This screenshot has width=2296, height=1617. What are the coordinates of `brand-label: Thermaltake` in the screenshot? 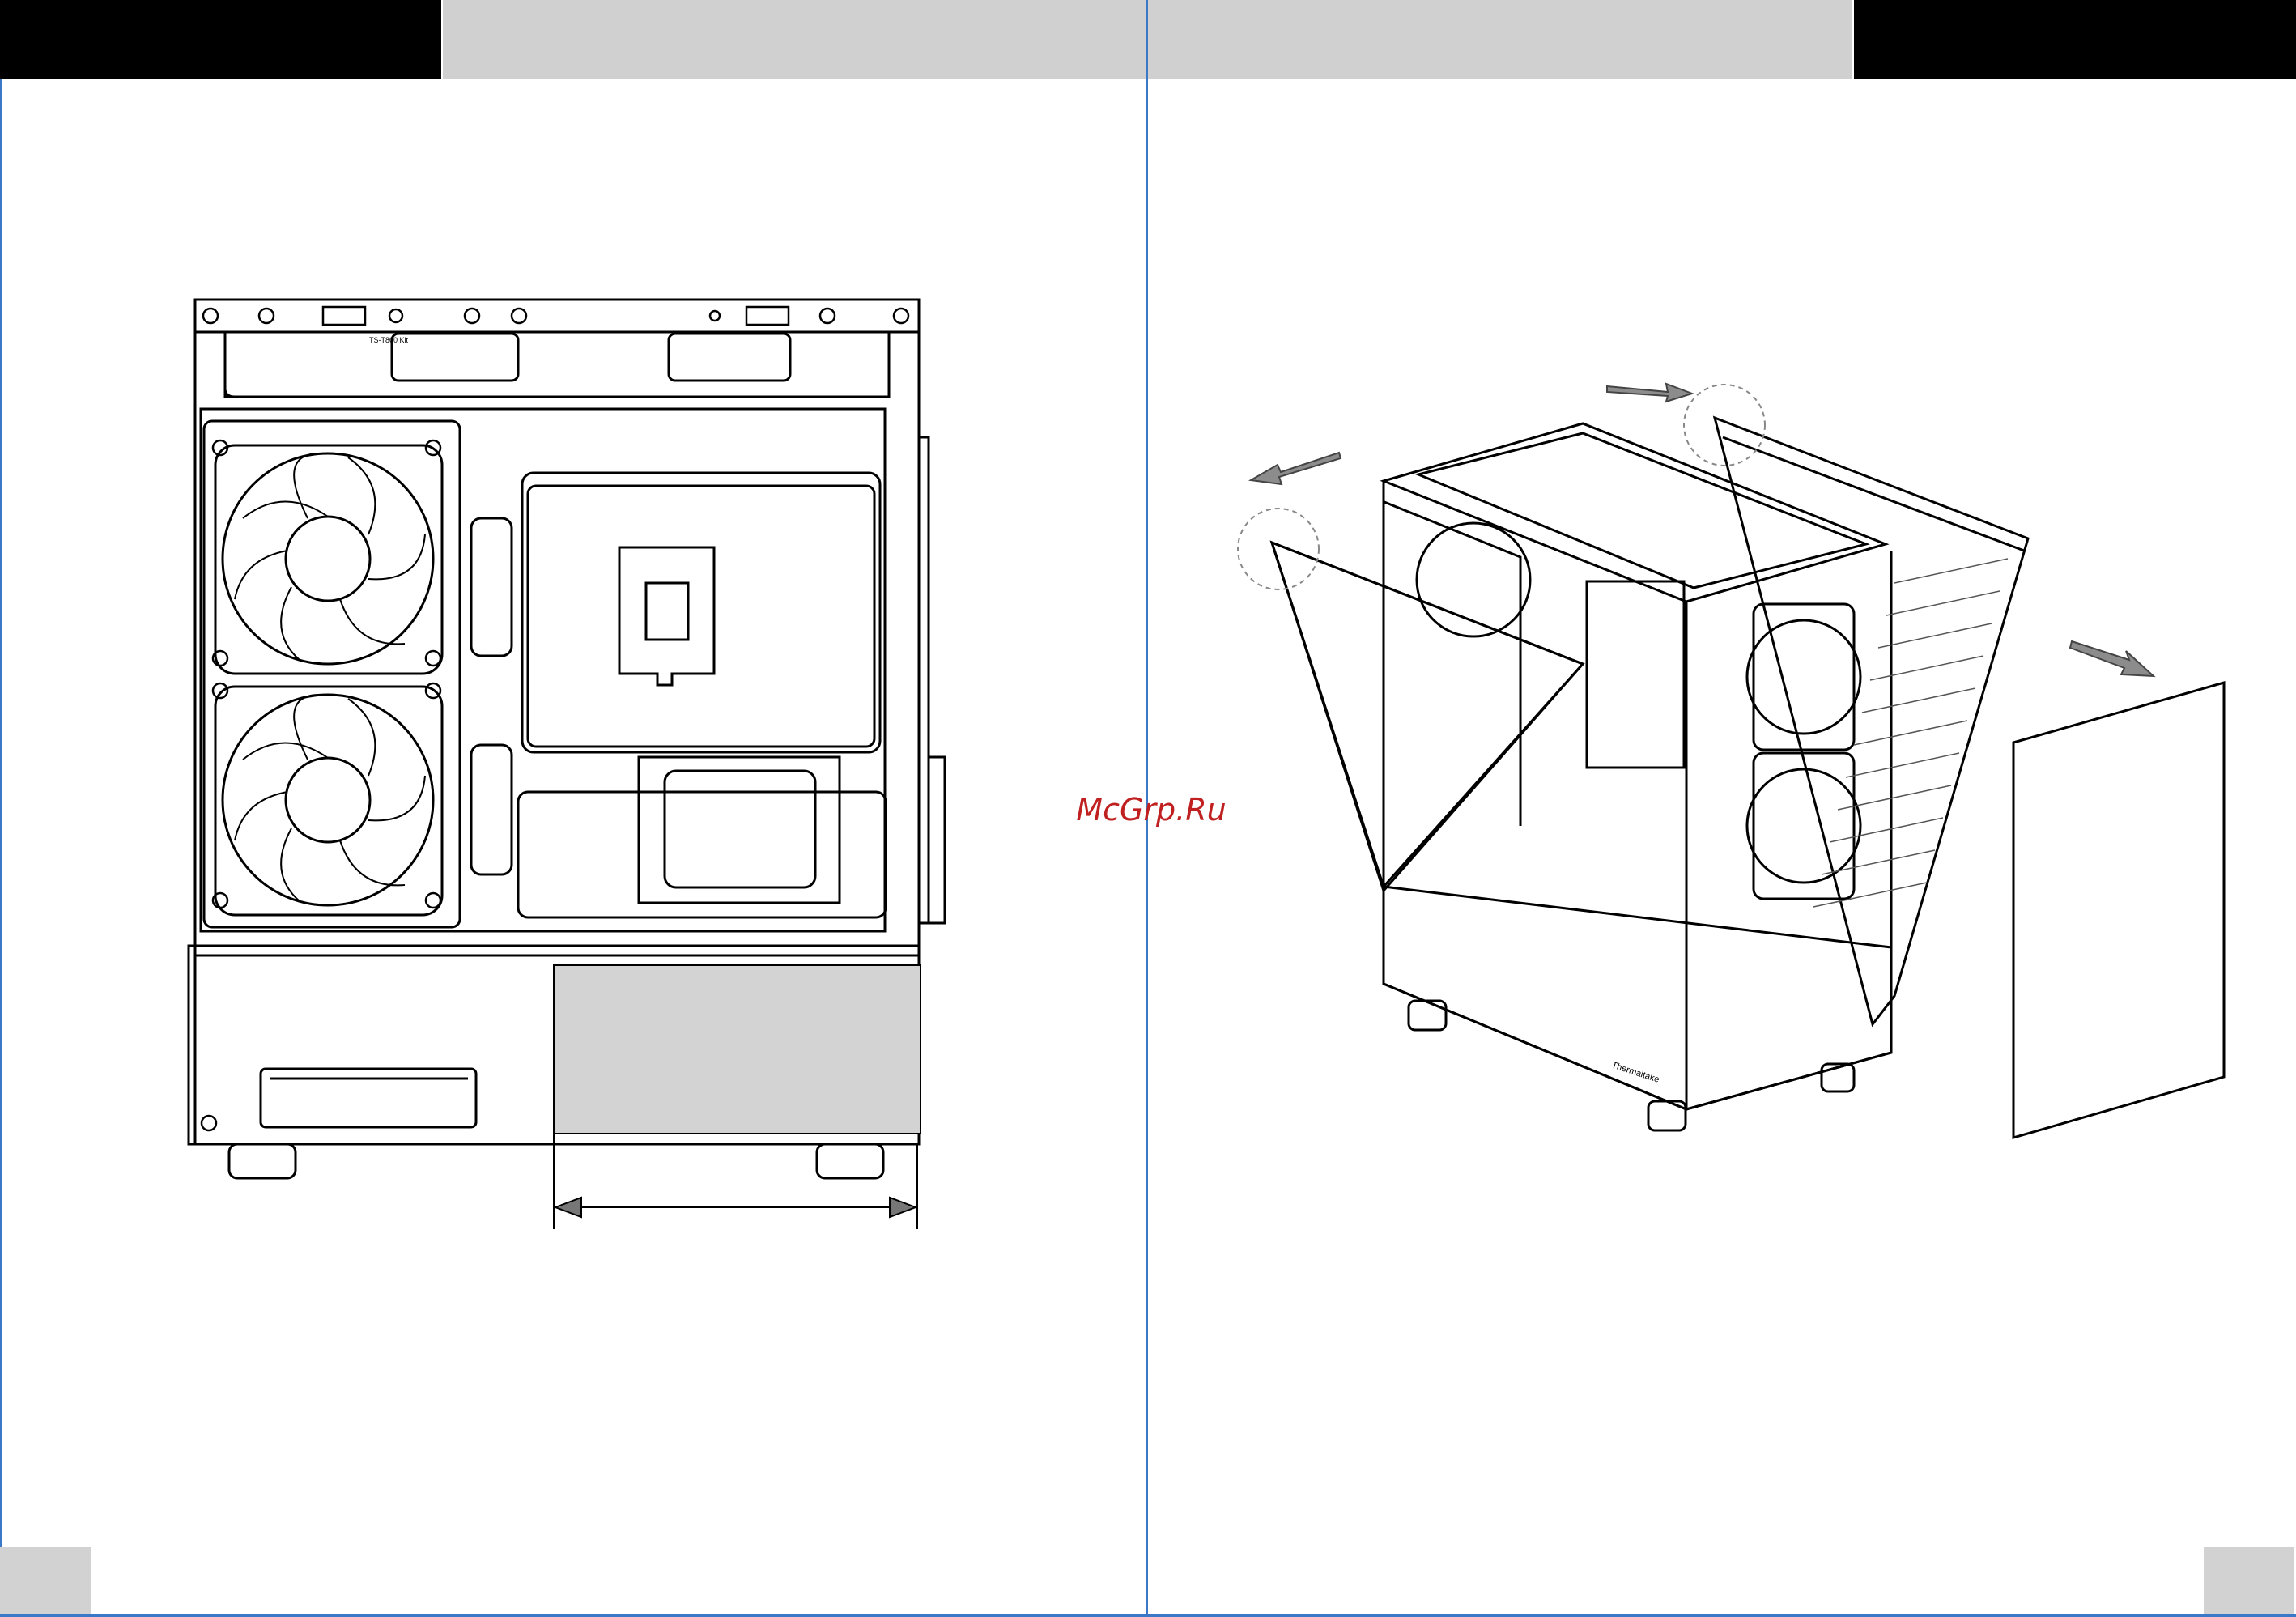 It's located at (1635, 1072).